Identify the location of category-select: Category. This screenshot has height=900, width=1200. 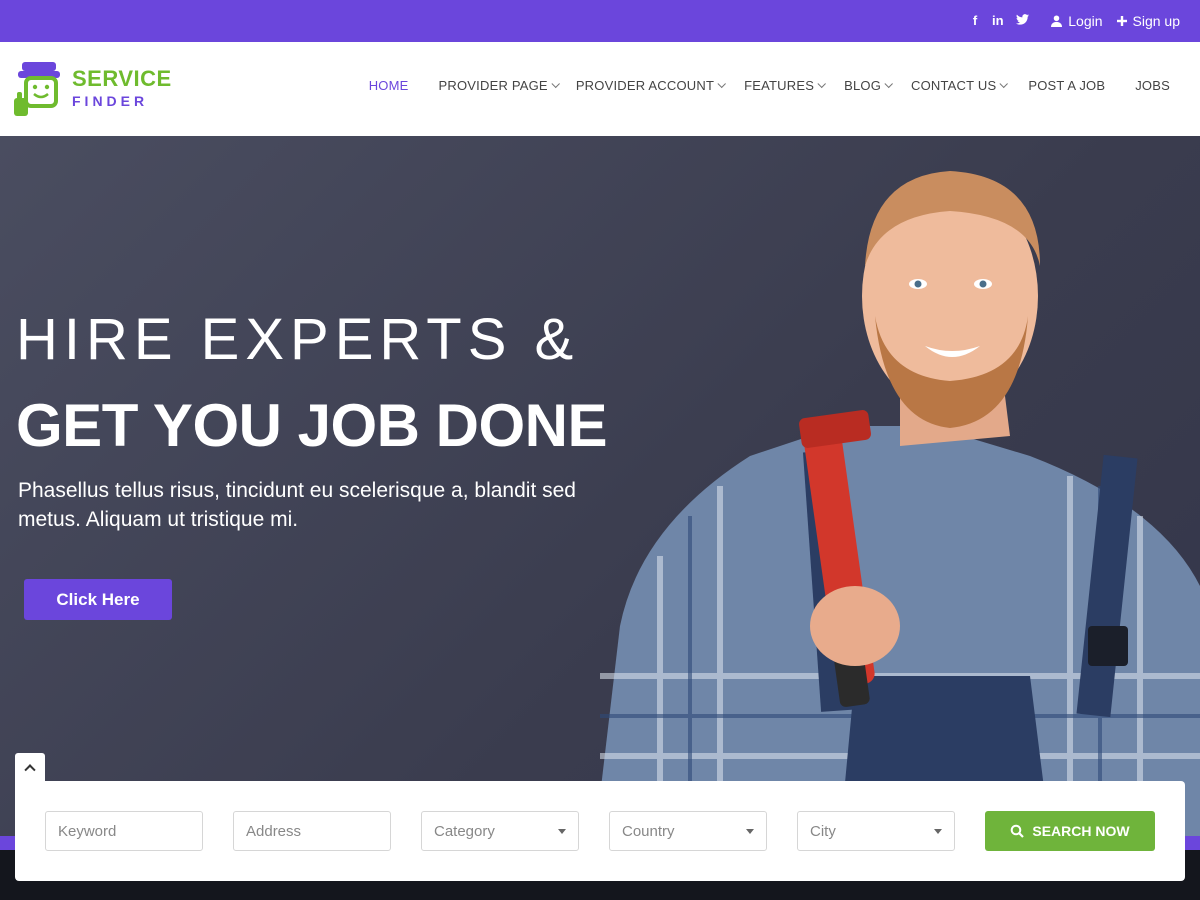
(500, 831).